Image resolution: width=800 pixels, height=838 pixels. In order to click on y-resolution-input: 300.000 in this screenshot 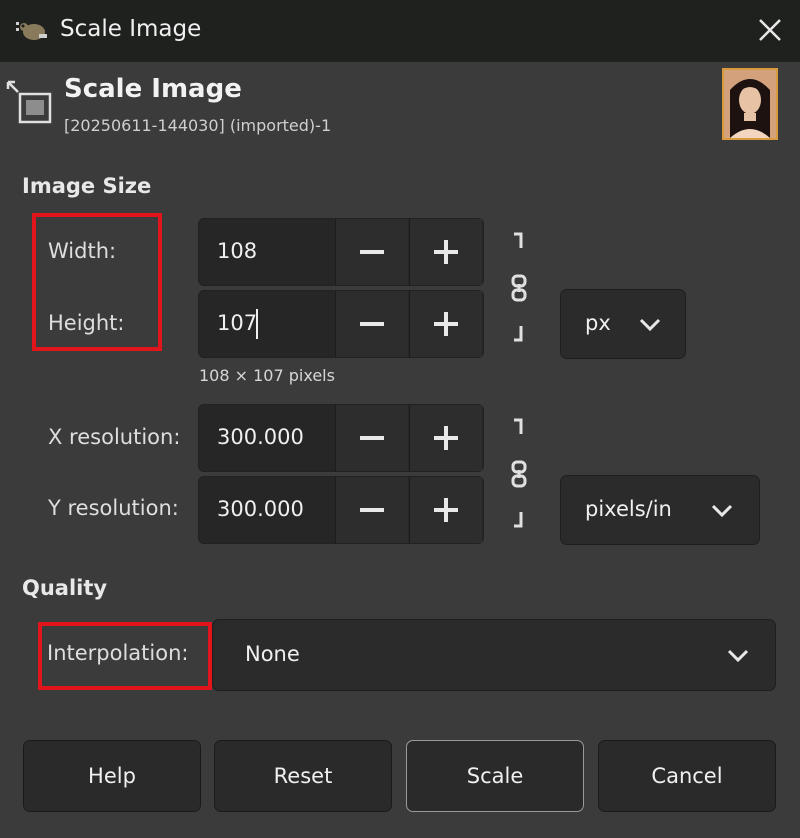, I will do `click(260, 509)`.